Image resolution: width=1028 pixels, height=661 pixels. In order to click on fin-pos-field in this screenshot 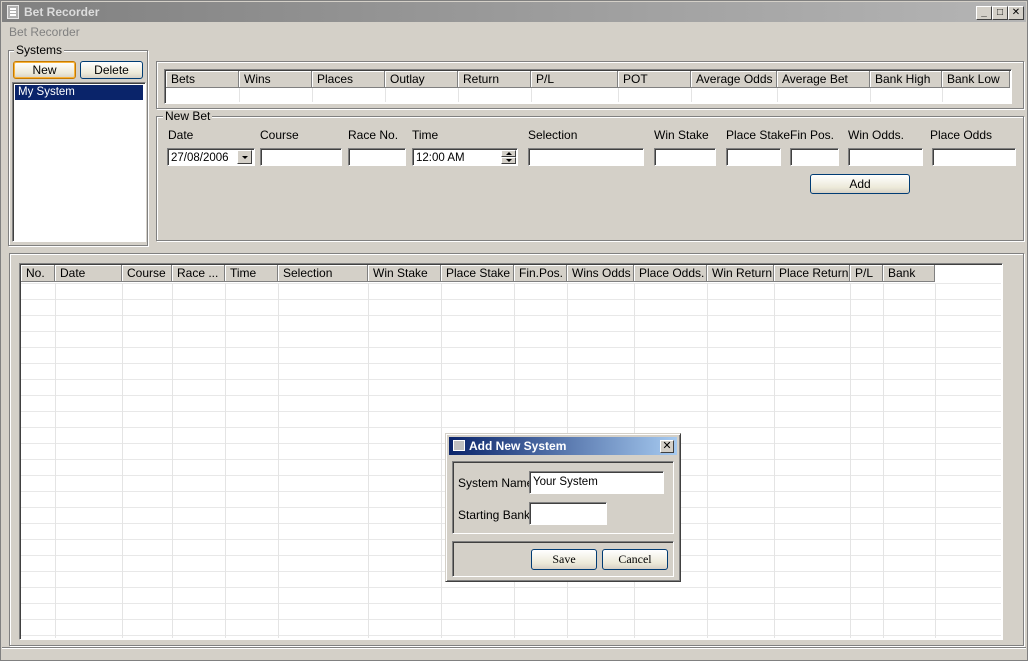, I will do `click(814, 157)`.